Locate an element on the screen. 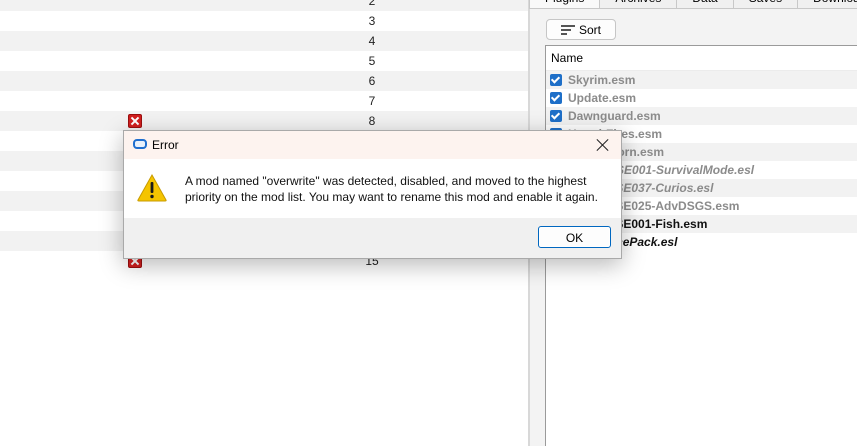  mod-list-row: 5 is located at coordinates (264, 61).